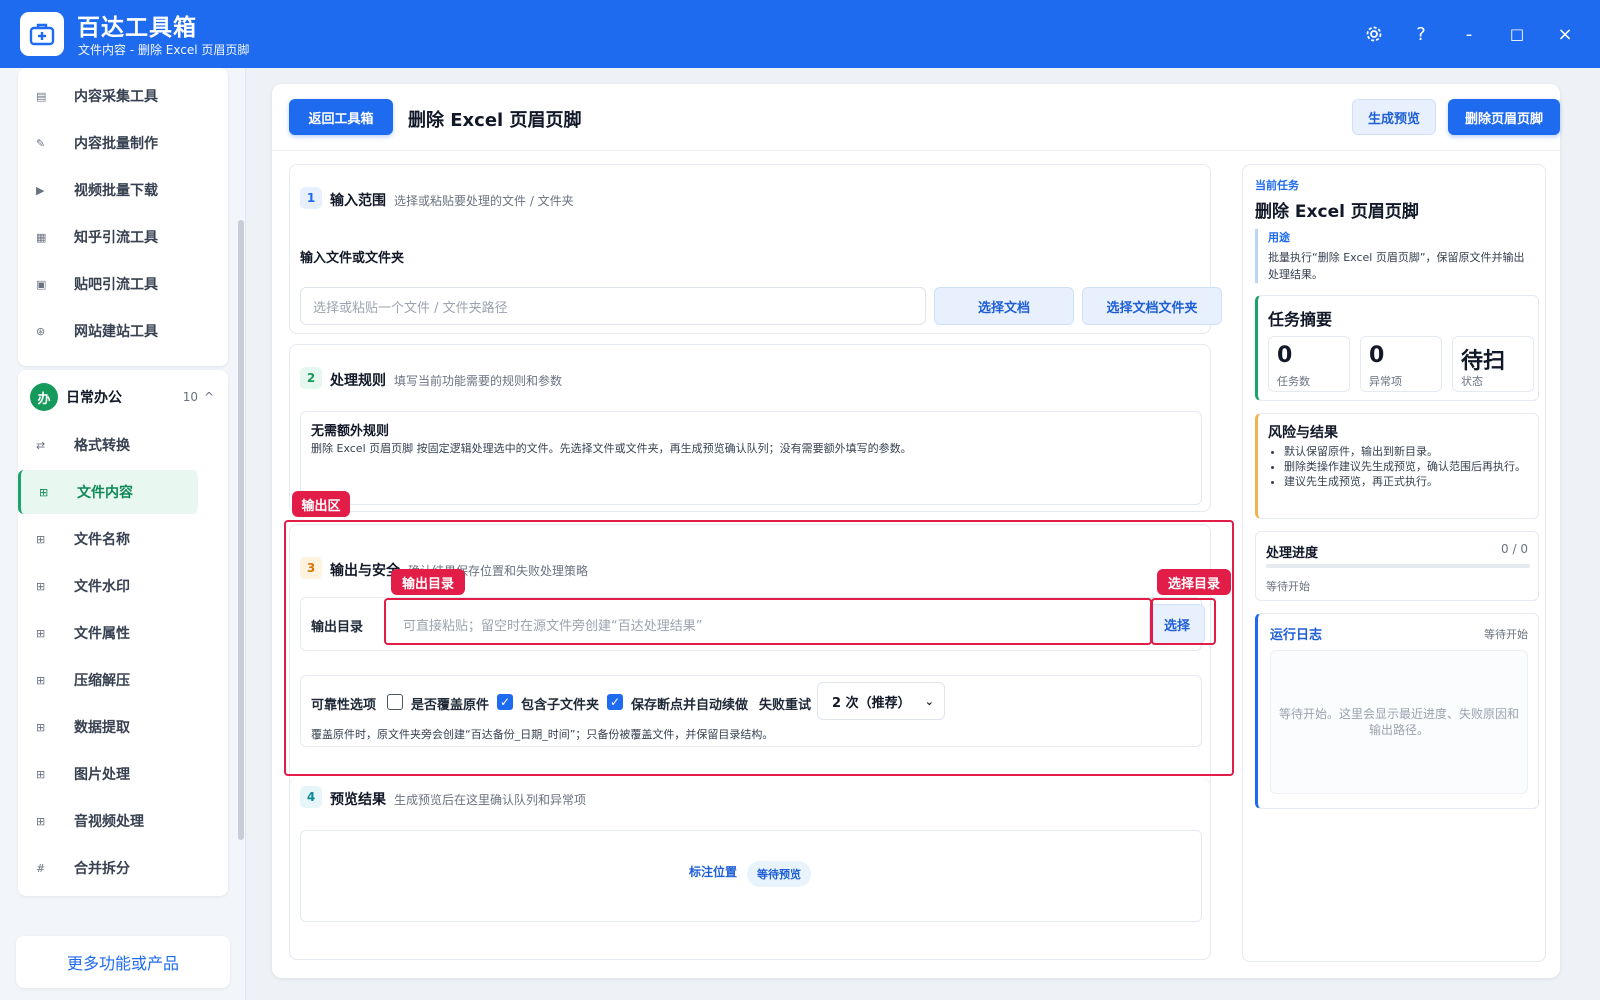 This screenshot has height=1000, width=1600. Describe the element at coordinates (1517, 34) in the screenshot. I see `maximize-button: □` at that location.